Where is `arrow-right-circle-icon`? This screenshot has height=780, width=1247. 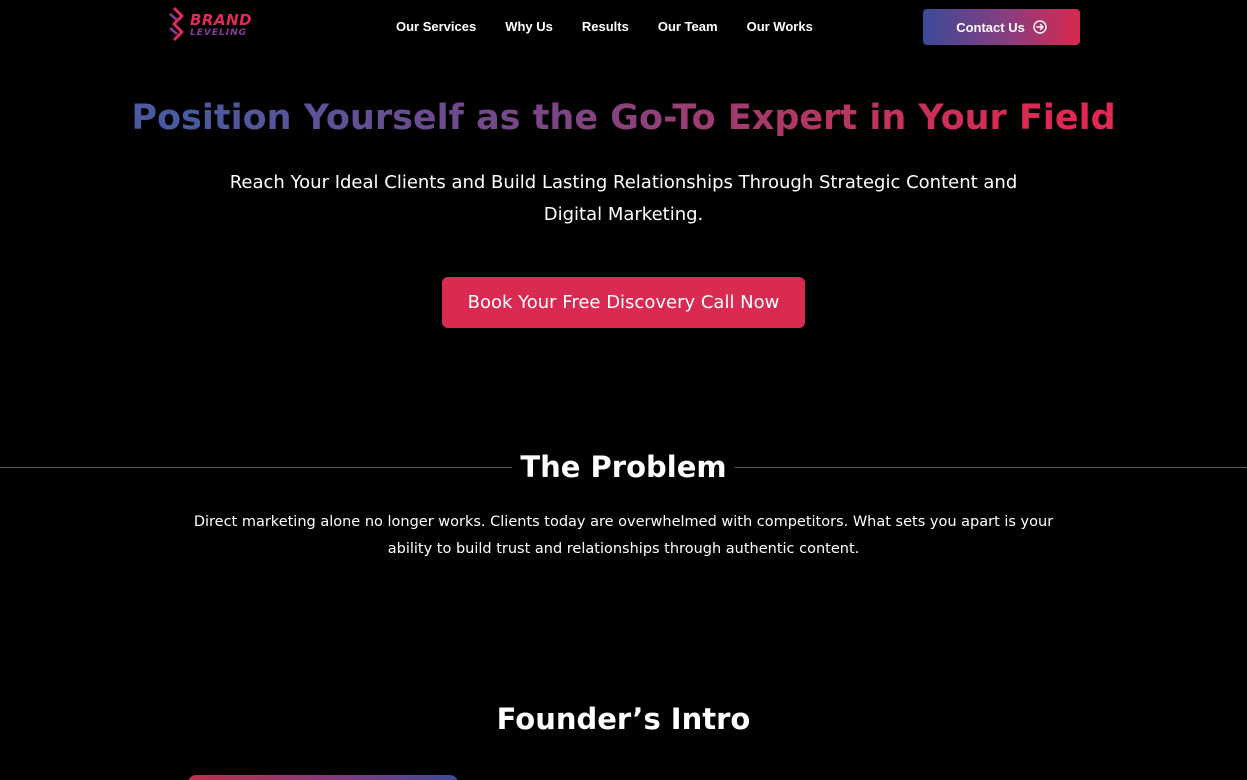
arrow-right-circle-icon is located at coordinates (1040, 27).